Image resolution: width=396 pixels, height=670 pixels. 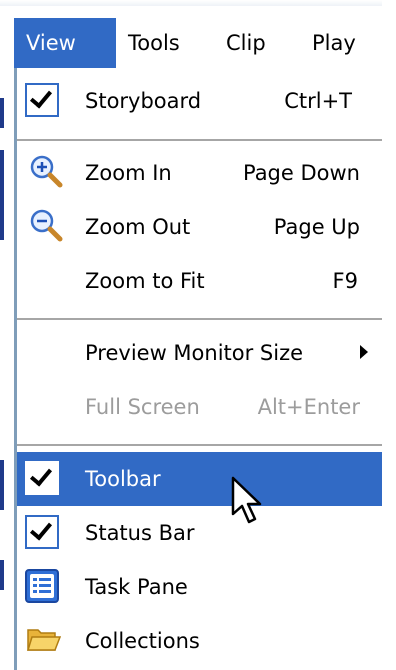 I want to click on menu-item-zoom-to-fit: Zoom to Fit F9, so click(x=199, y=281).